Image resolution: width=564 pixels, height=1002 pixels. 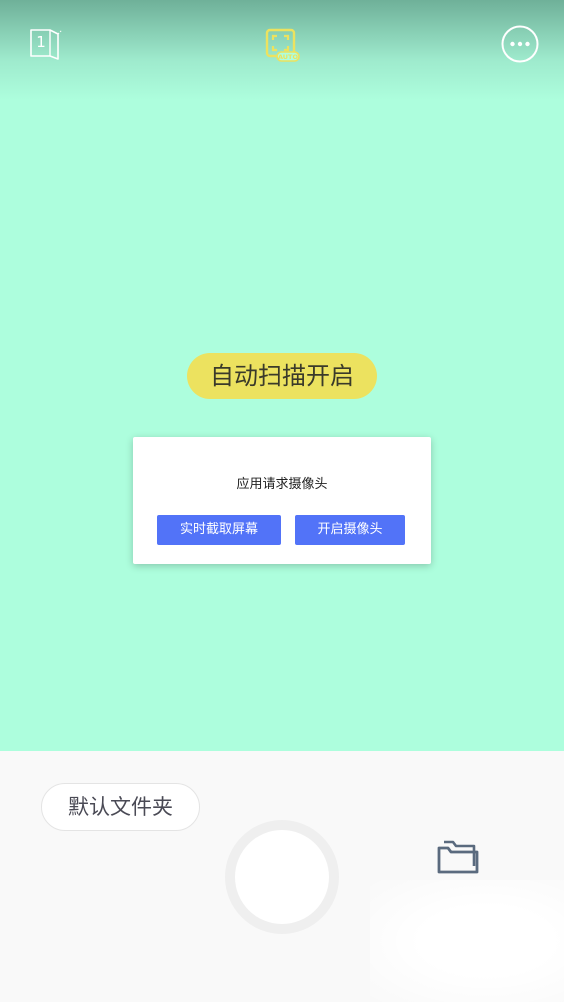 I want to click on dialog-message: 应用请求摄像头, so click(x=282, y=484).